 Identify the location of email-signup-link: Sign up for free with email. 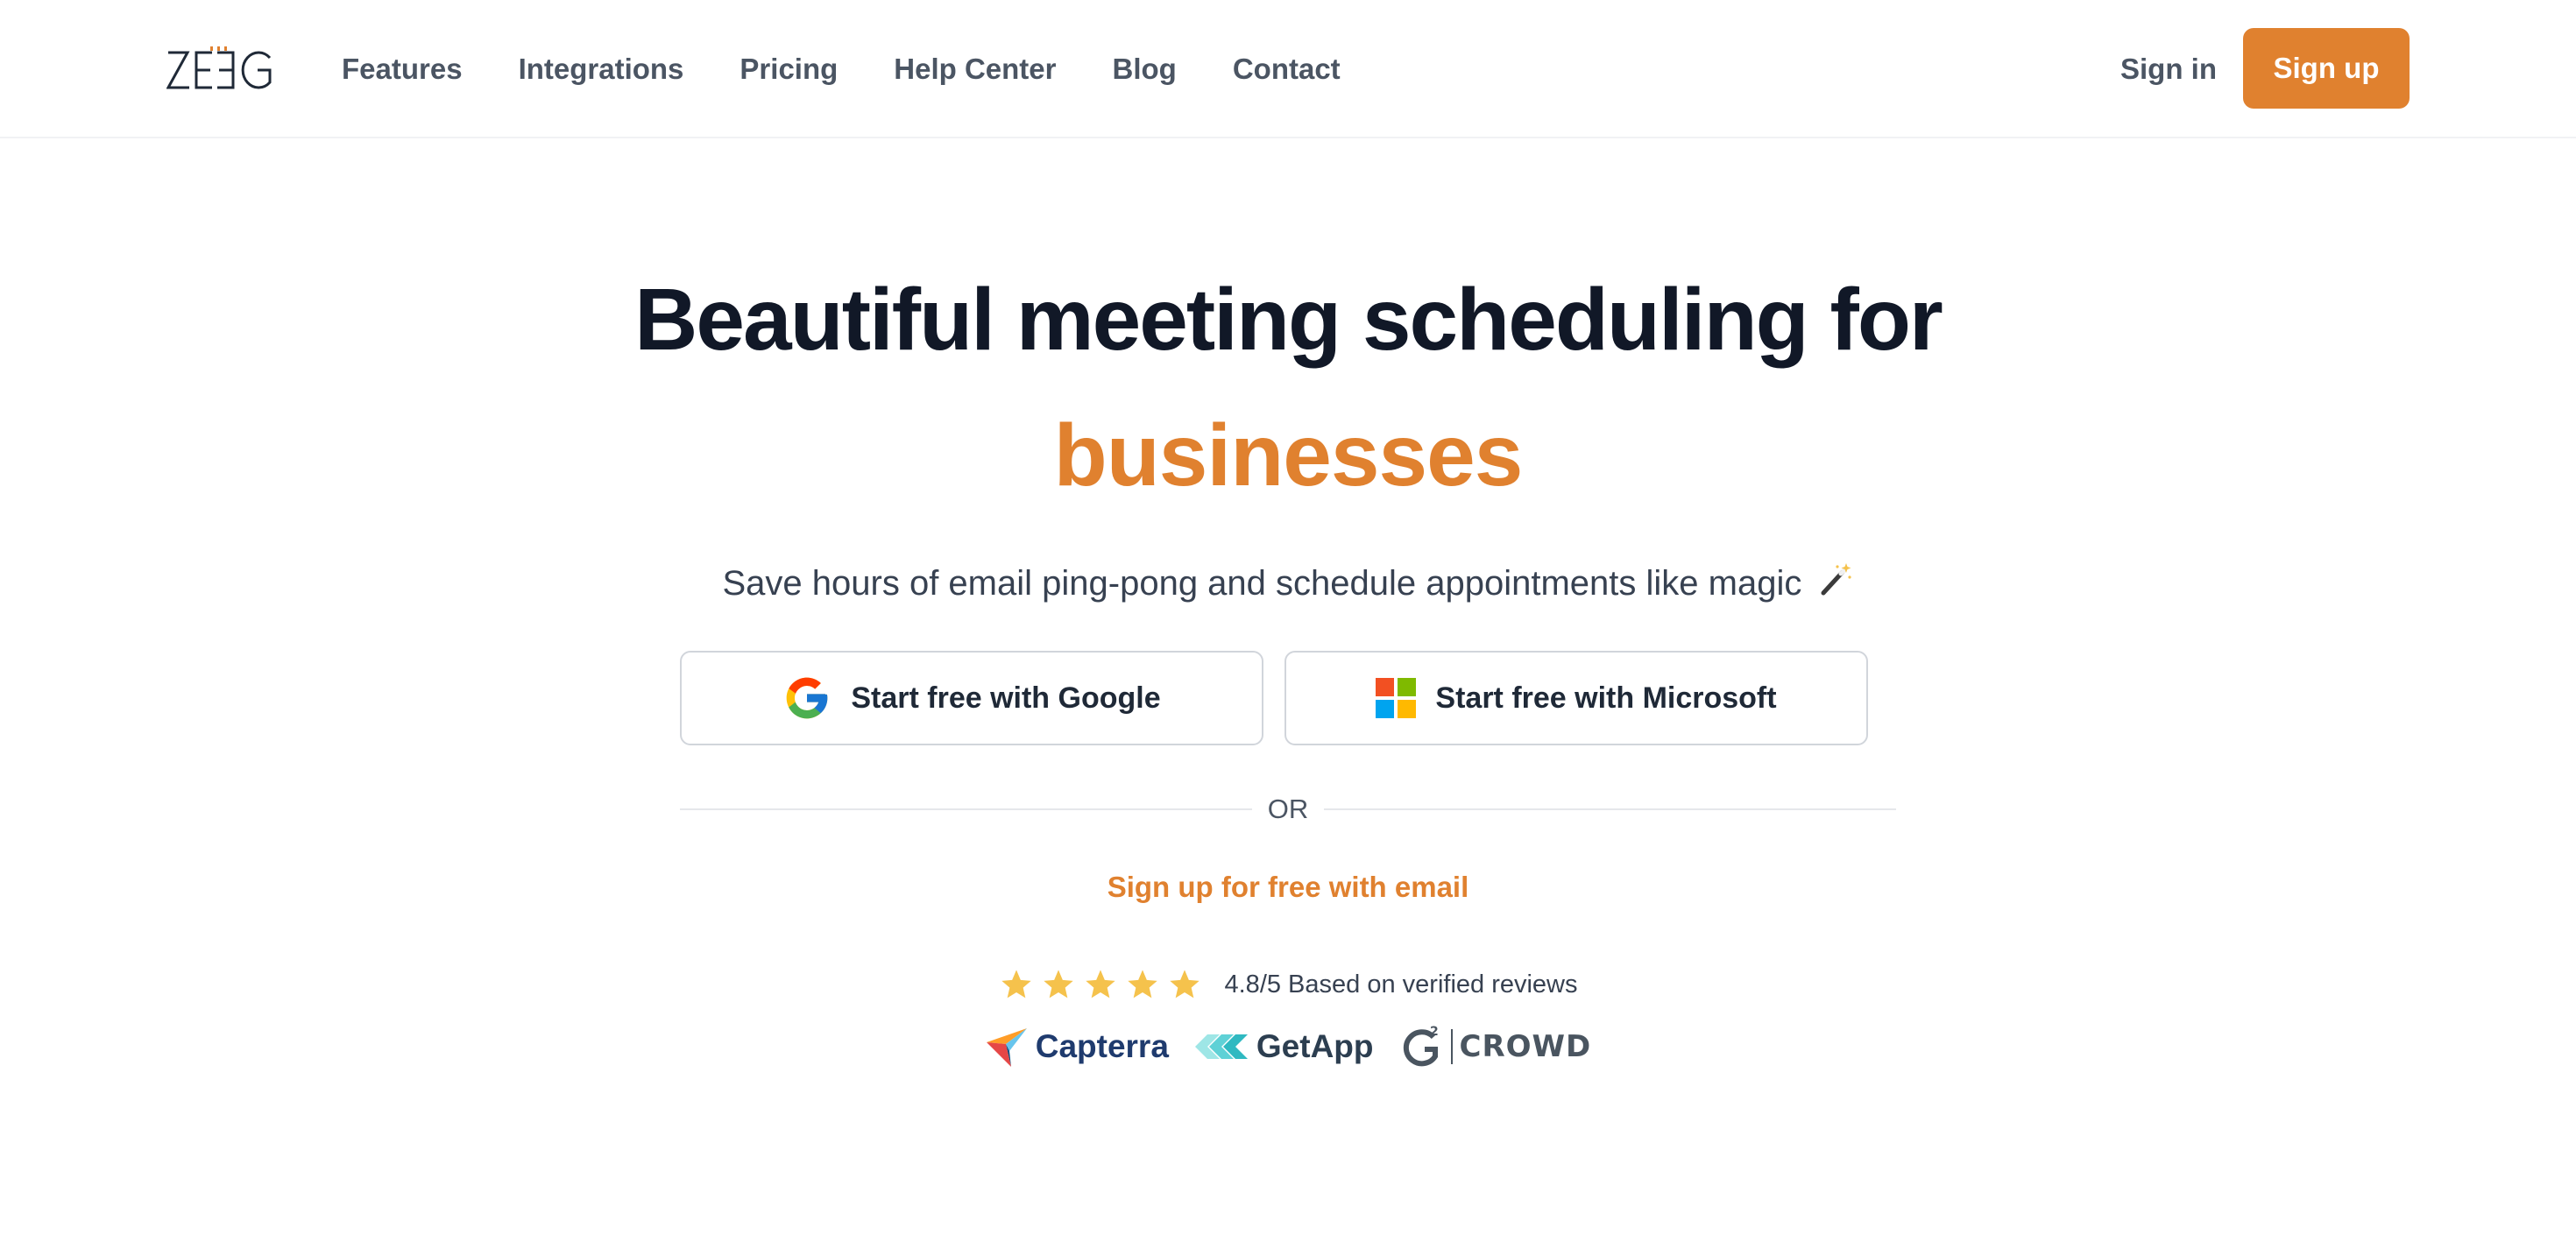
(1288, 887).